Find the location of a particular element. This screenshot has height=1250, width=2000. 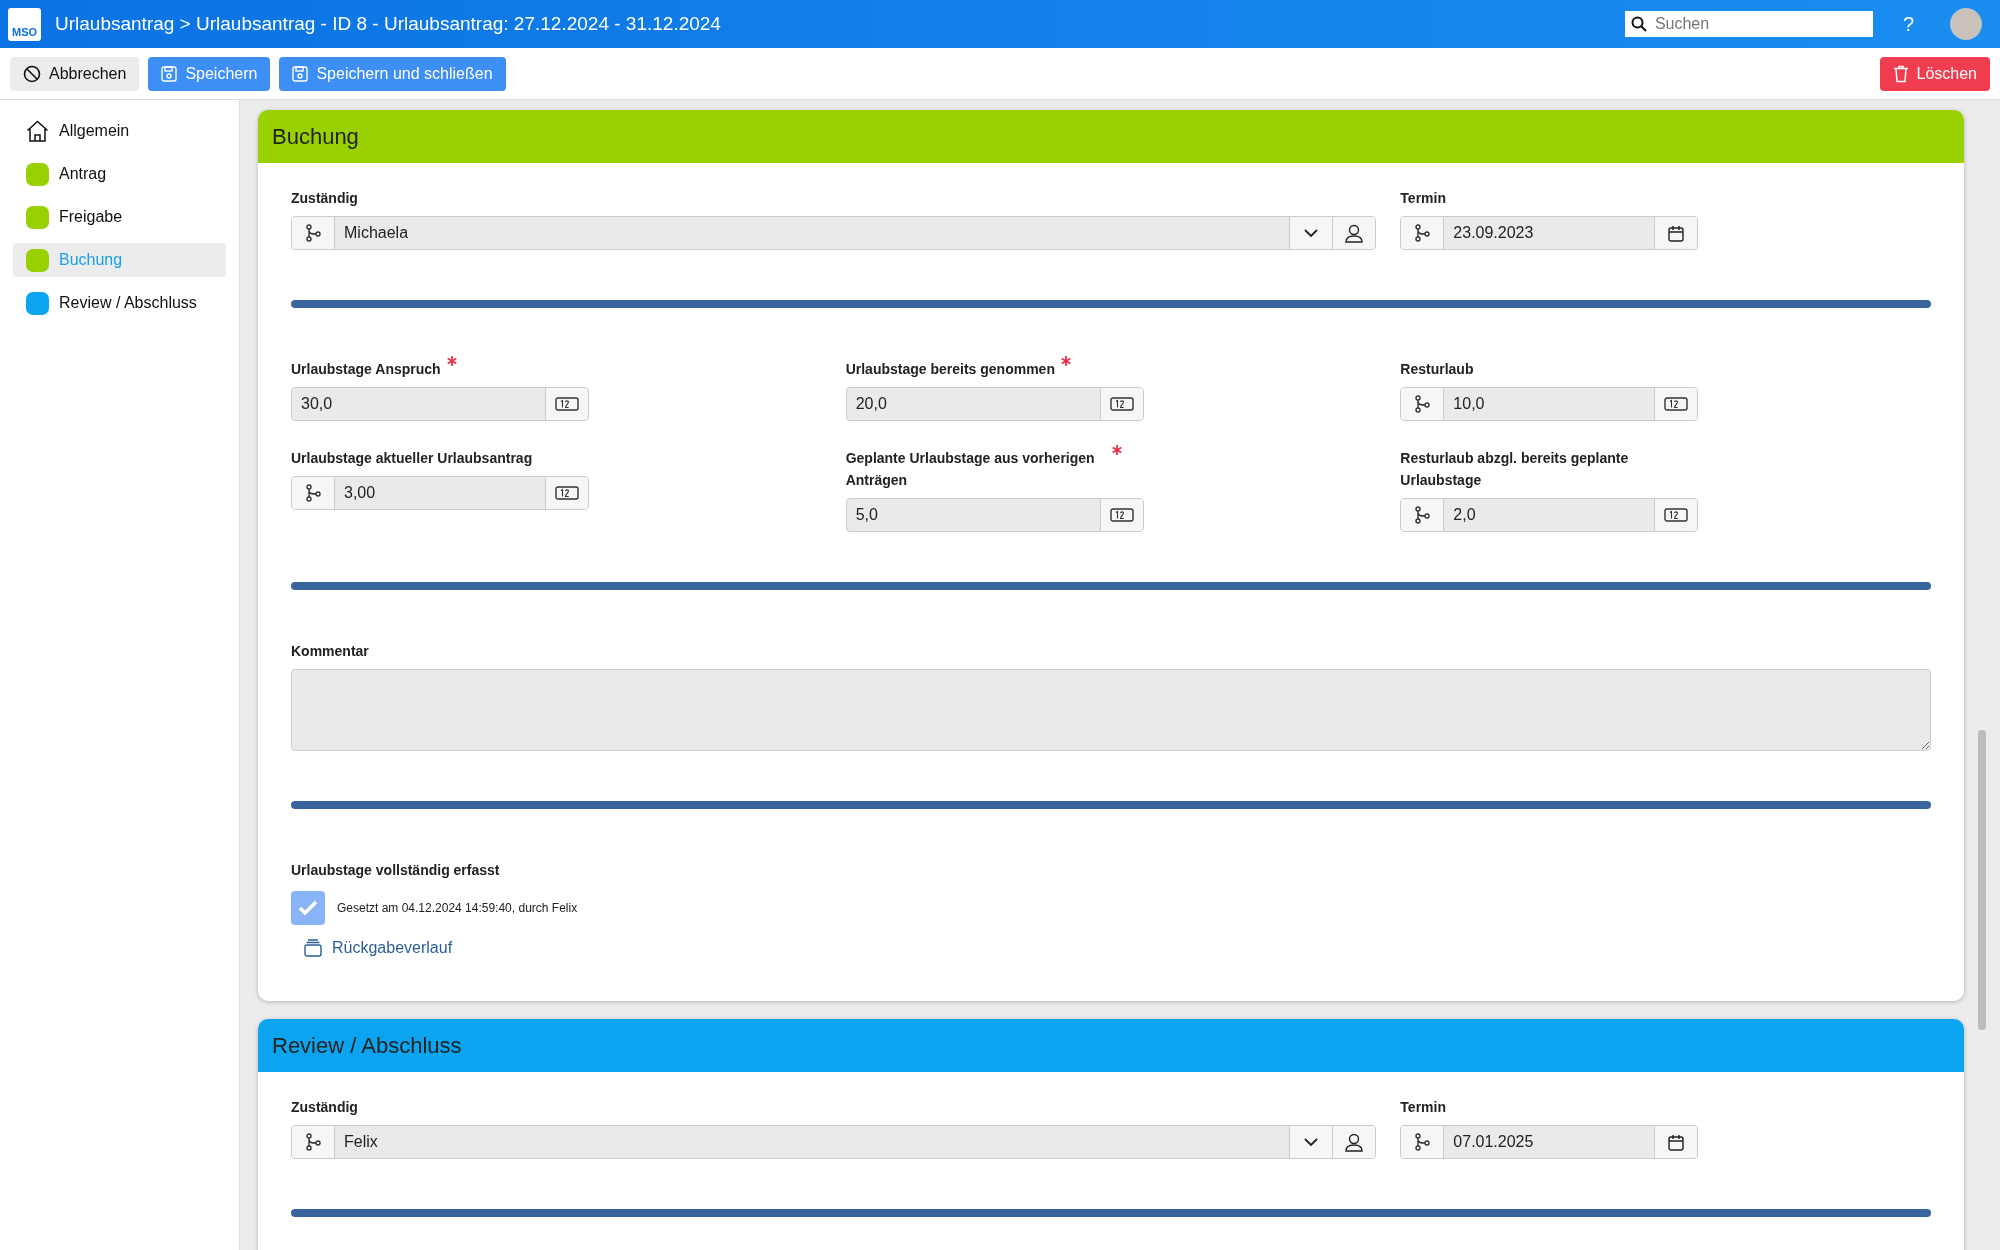

section-header: Buchung is located at coordinates (1111, 136).